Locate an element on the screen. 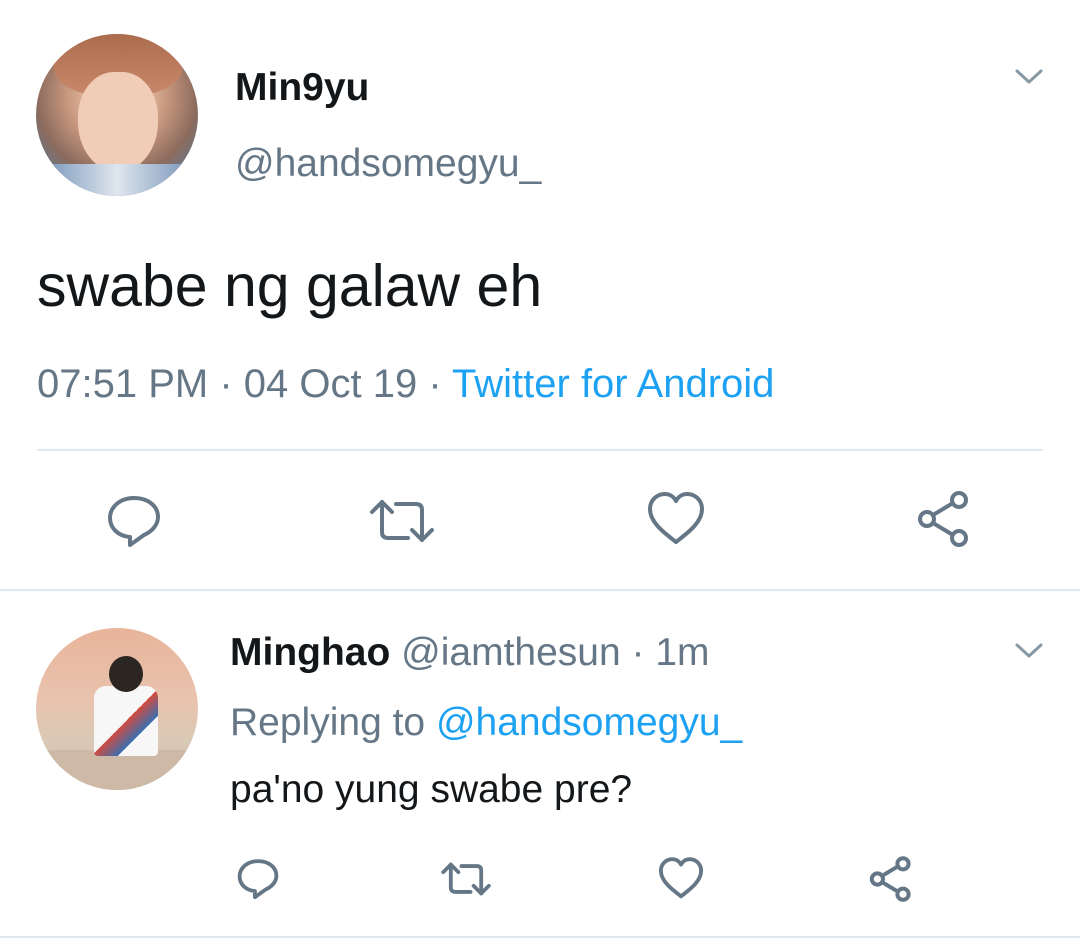 The image size is (1080, 942). reply-author-handle: @iamthesun is located at coordinates (511, 652).